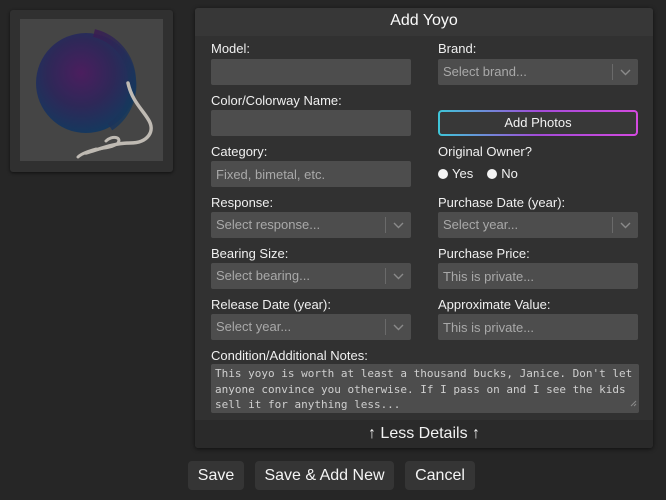  What do you see at coordinates (239, 151) in the screenshot?
I see `category-label: Category:` at bounding box center [239, 151].